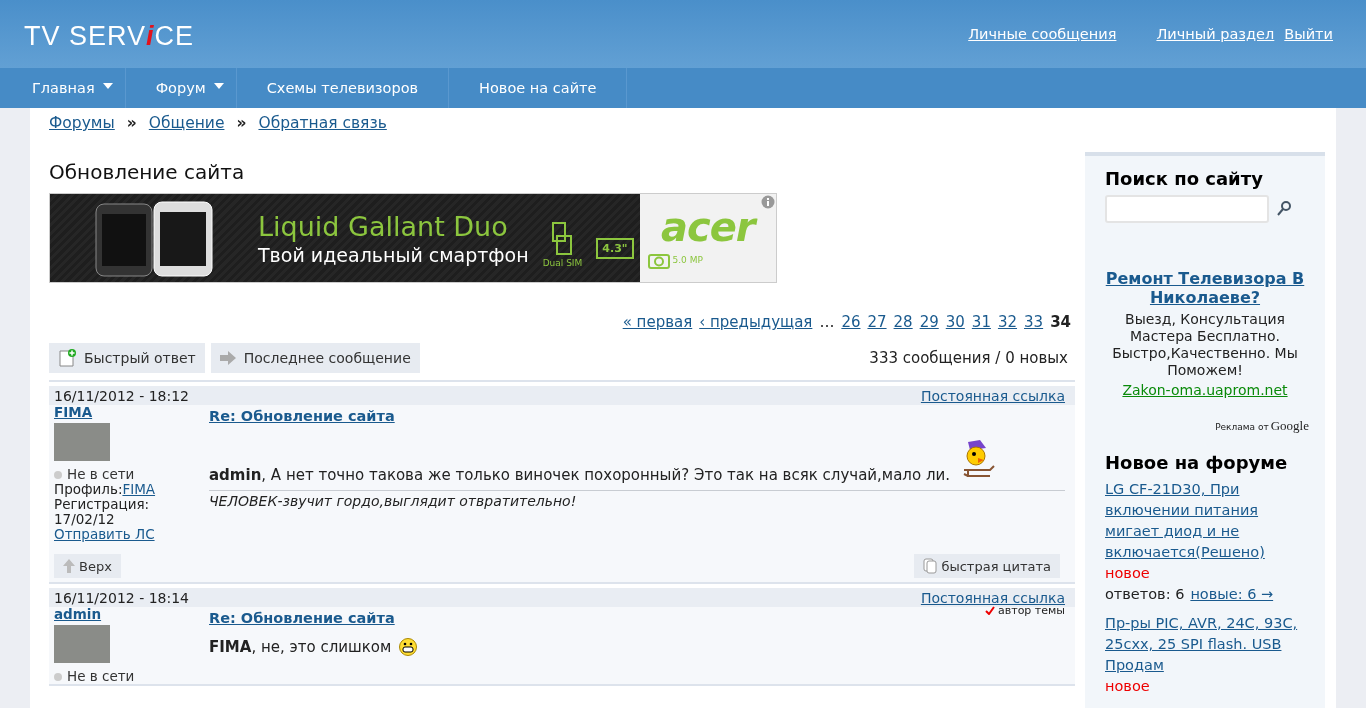  I want to click on camera-icon, so click(658, 260).